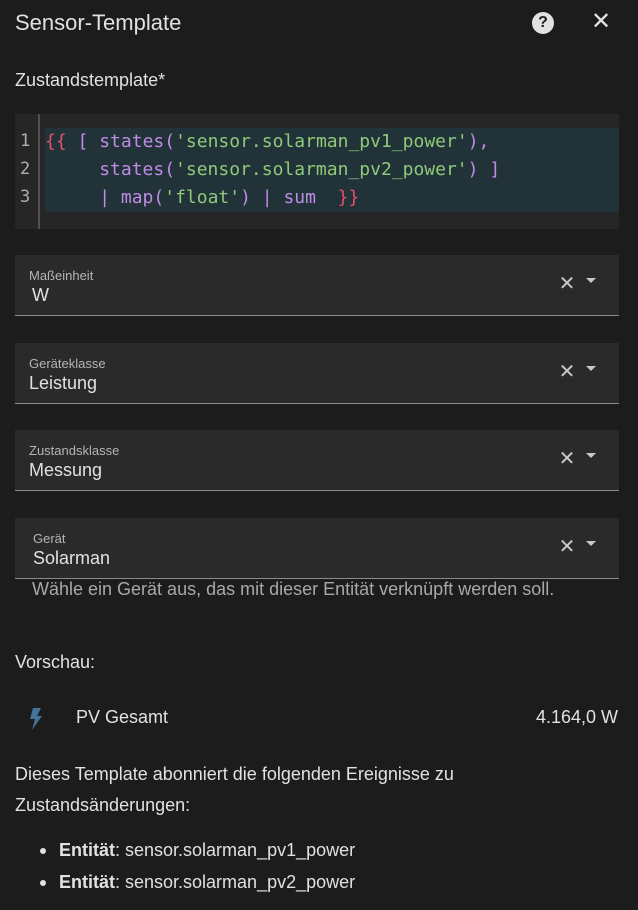  I want to click on unit-select: Maßeinheit W ✕, so click(317, 285).